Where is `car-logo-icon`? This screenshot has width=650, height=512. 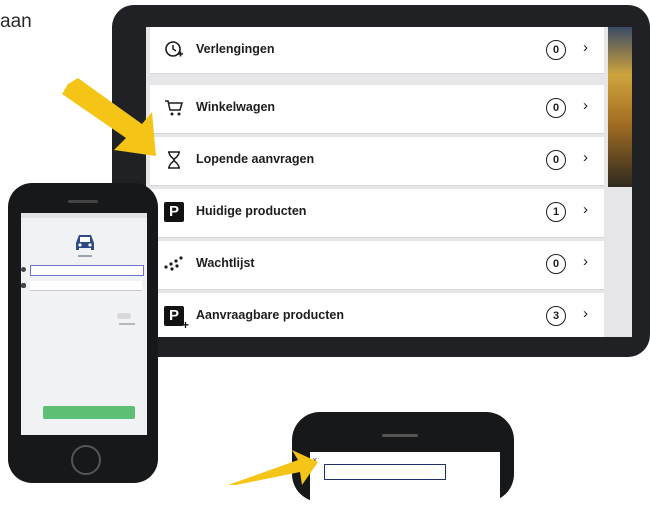 car-logo-icon is located at coordinates (85, 242).